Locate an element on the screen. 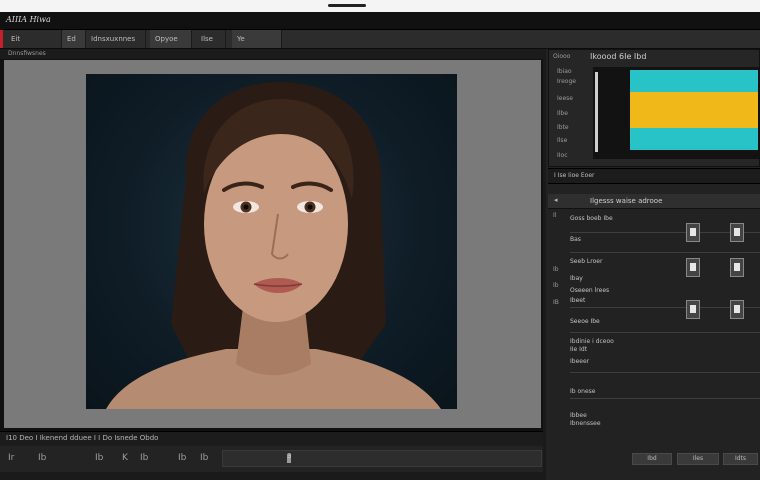  hist-side-label-0: Oiooo is located at coordinates (561, 56).